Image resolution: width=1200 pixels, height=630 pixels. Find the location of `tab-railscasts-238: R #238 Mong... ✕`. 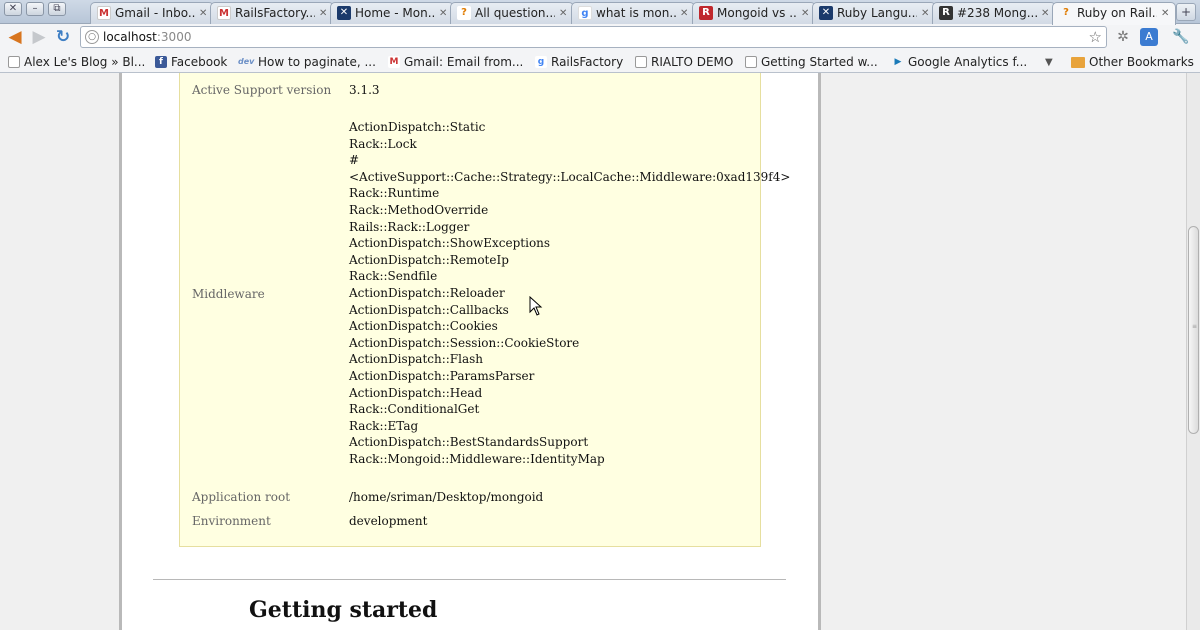

tab-railscasts-238: R #238 Mong... ✕ is located at coordinates (994, 13).